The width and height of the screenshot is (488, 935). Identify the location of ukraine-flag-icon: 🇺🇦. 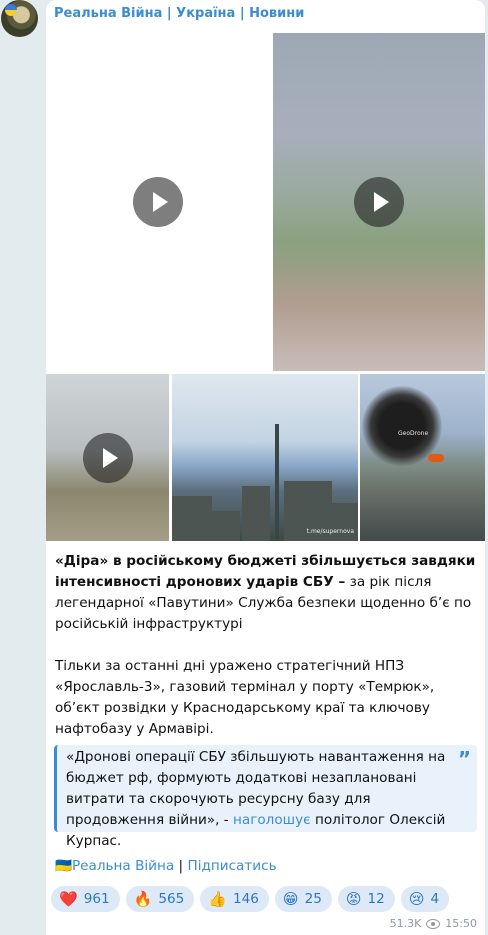
(63, 866).